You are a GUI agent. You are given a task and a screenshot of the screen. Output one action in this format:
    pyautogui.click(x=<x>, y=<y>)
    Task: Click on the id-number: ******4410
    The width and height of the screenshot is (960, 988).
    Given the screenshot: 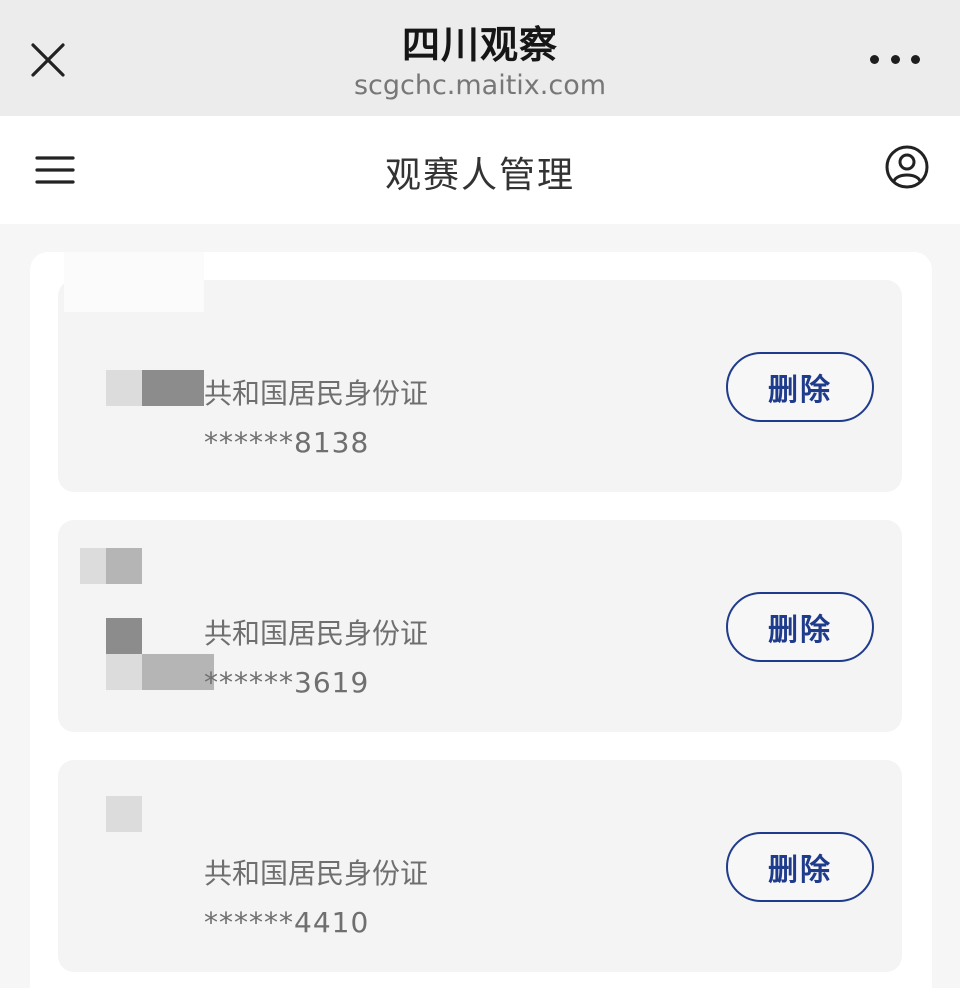 What is the action you would take?
    pyautogui.click(x=287, y=922)
    